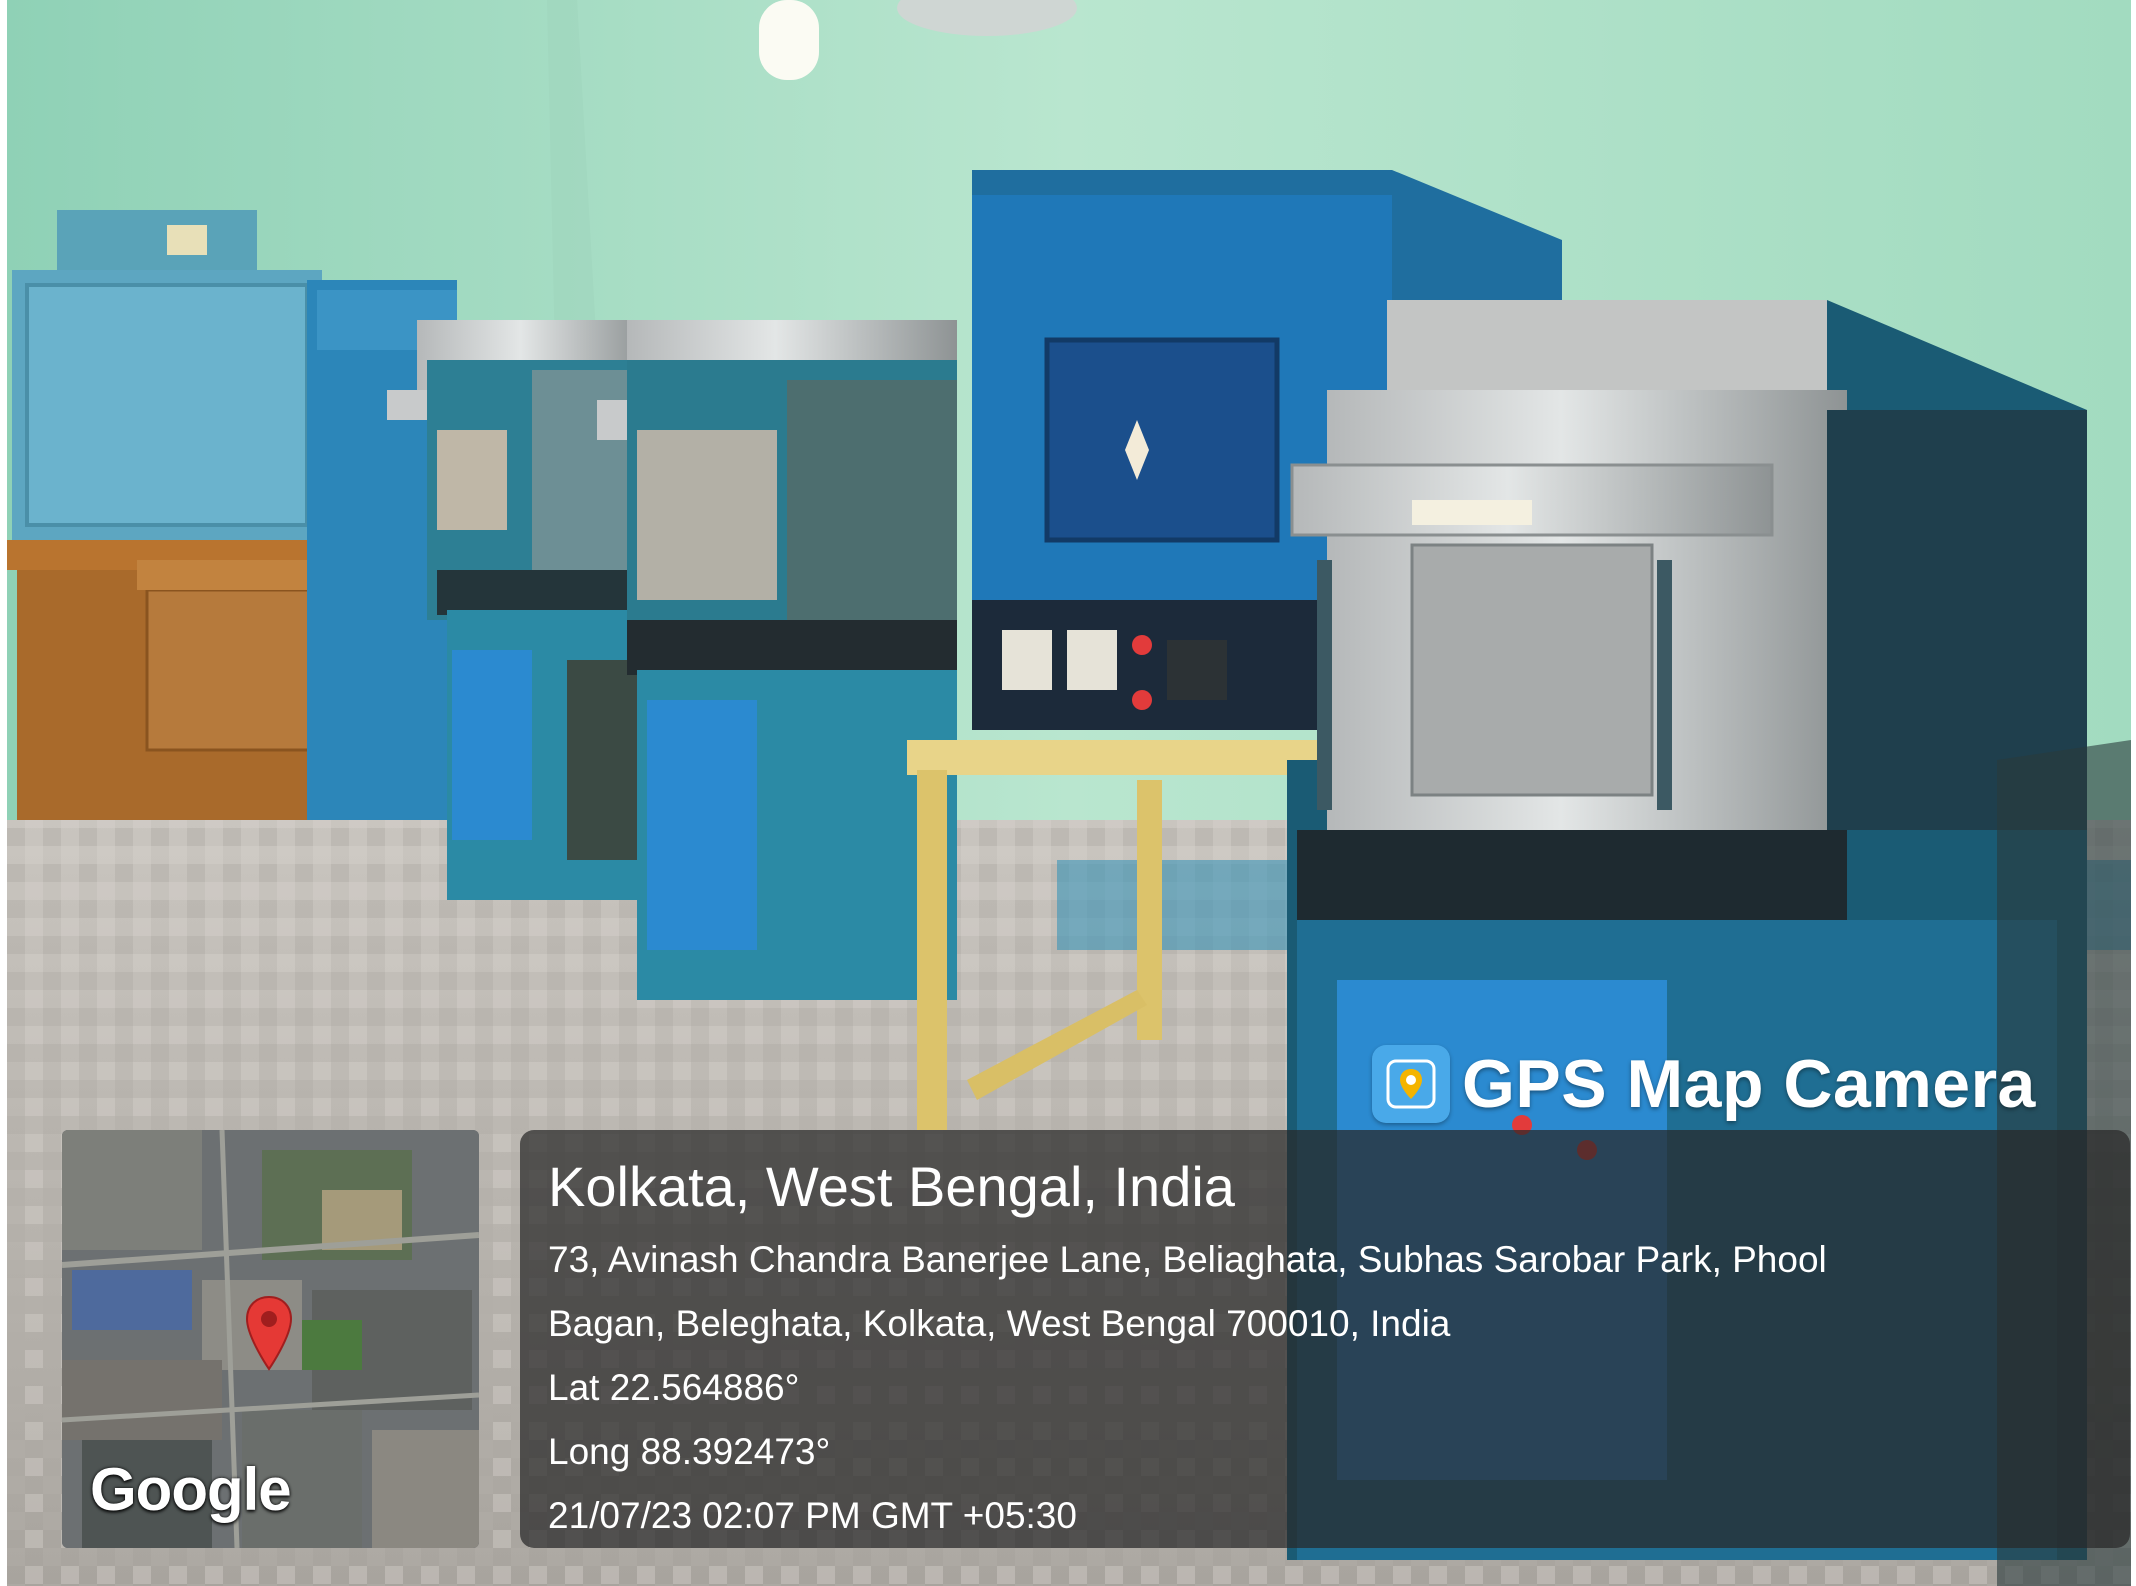 This screenshot has width=2136, height=1586. I want to click on gps-map-camera-brand: GPS Map Camera, so click(1734, 1084).